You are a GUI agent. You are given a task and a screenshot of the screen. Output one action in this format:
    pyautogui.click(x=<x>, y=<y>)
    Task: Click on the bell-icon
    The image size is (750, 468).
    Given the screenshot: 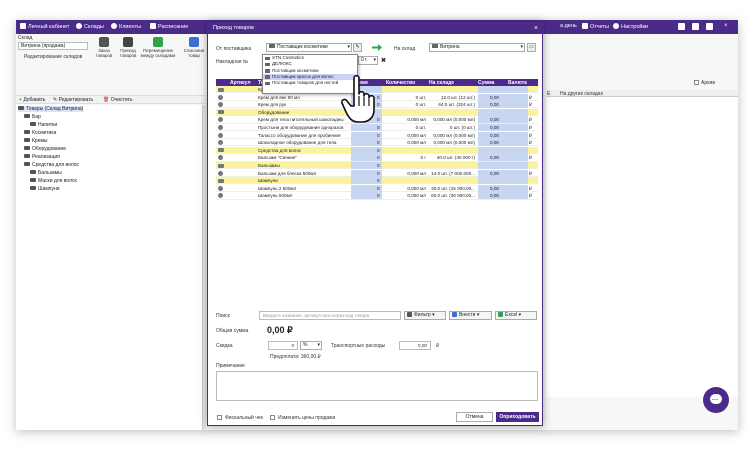 What is the action you would take?
    pyautogui.click(x=681, y=26)
    